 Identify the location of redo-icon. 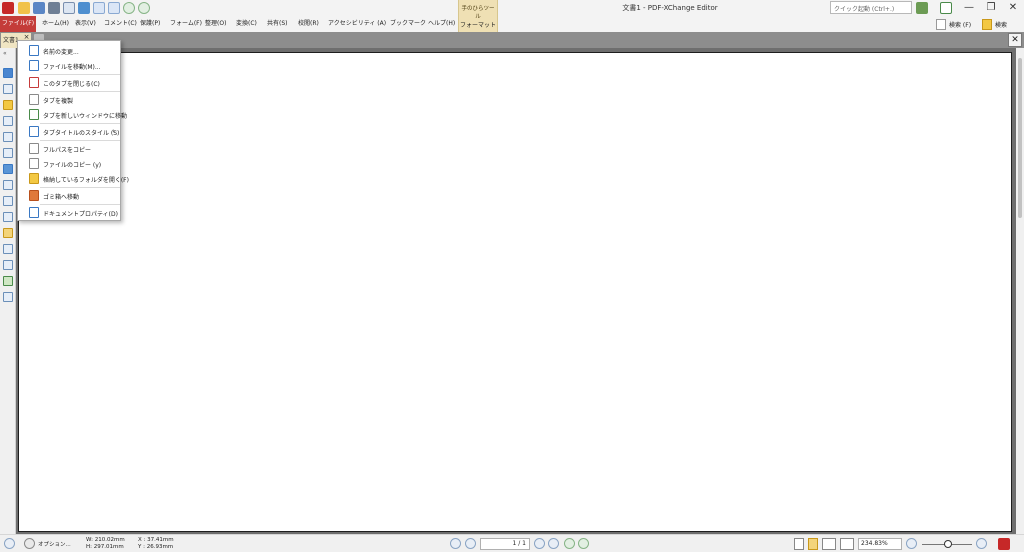
(114, 8).